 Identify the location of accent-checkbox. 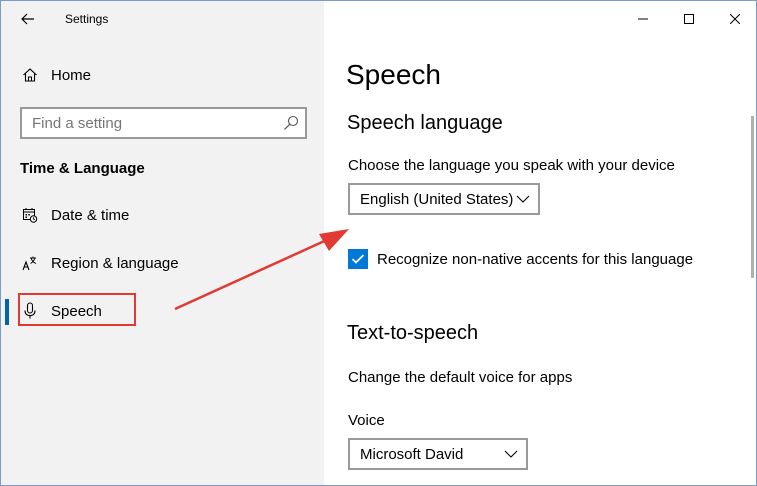
(358, 259).